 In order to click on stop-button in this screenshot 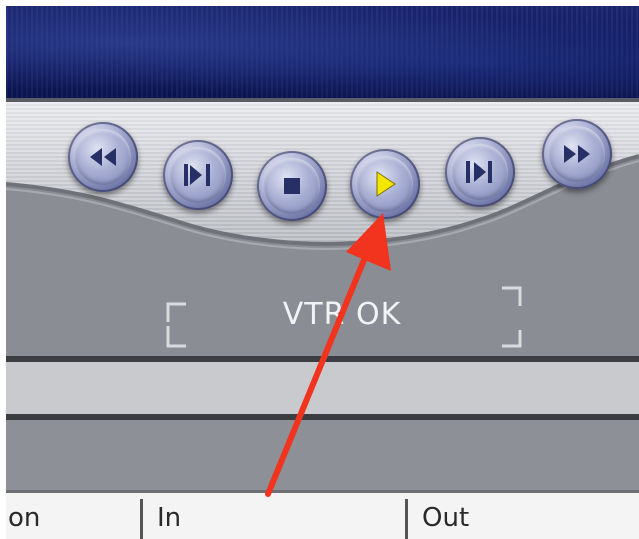, I will do `click(292, 186)`.